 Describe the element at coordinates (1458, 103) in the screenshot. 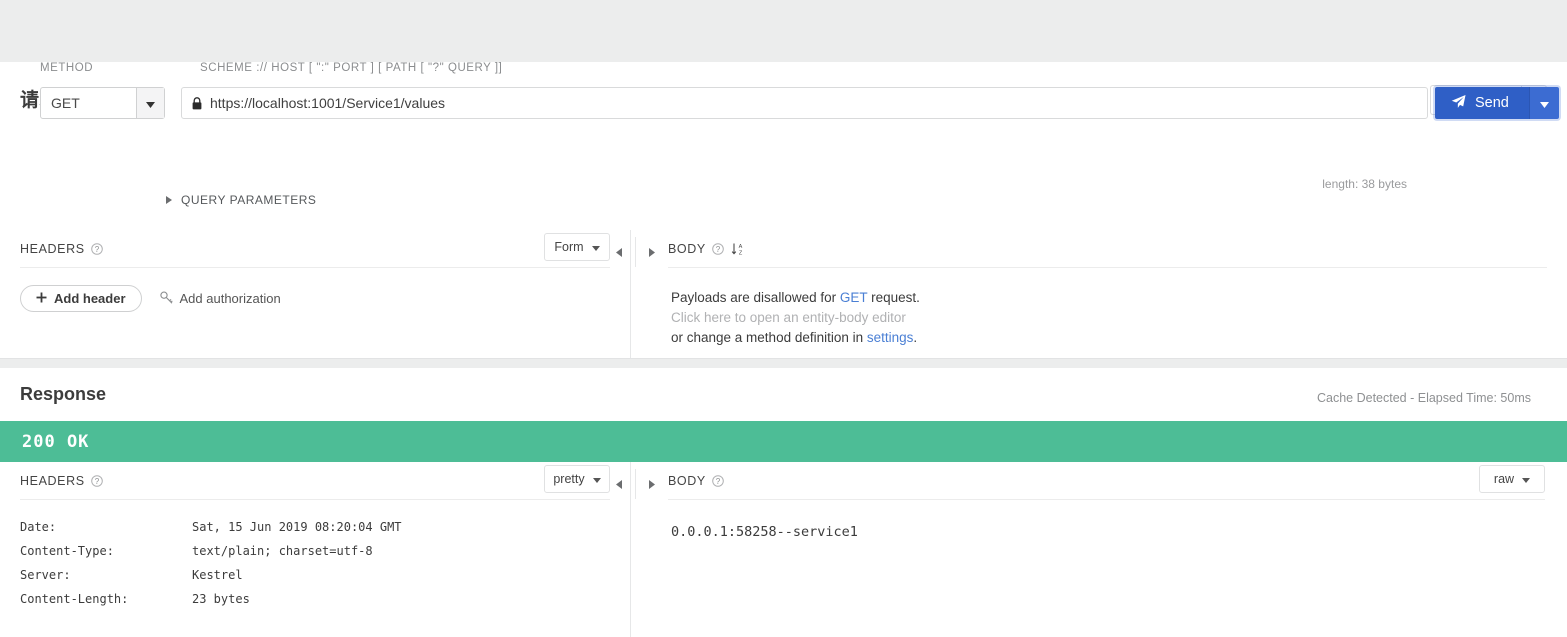

I see `paper-plane-icon` at that location.